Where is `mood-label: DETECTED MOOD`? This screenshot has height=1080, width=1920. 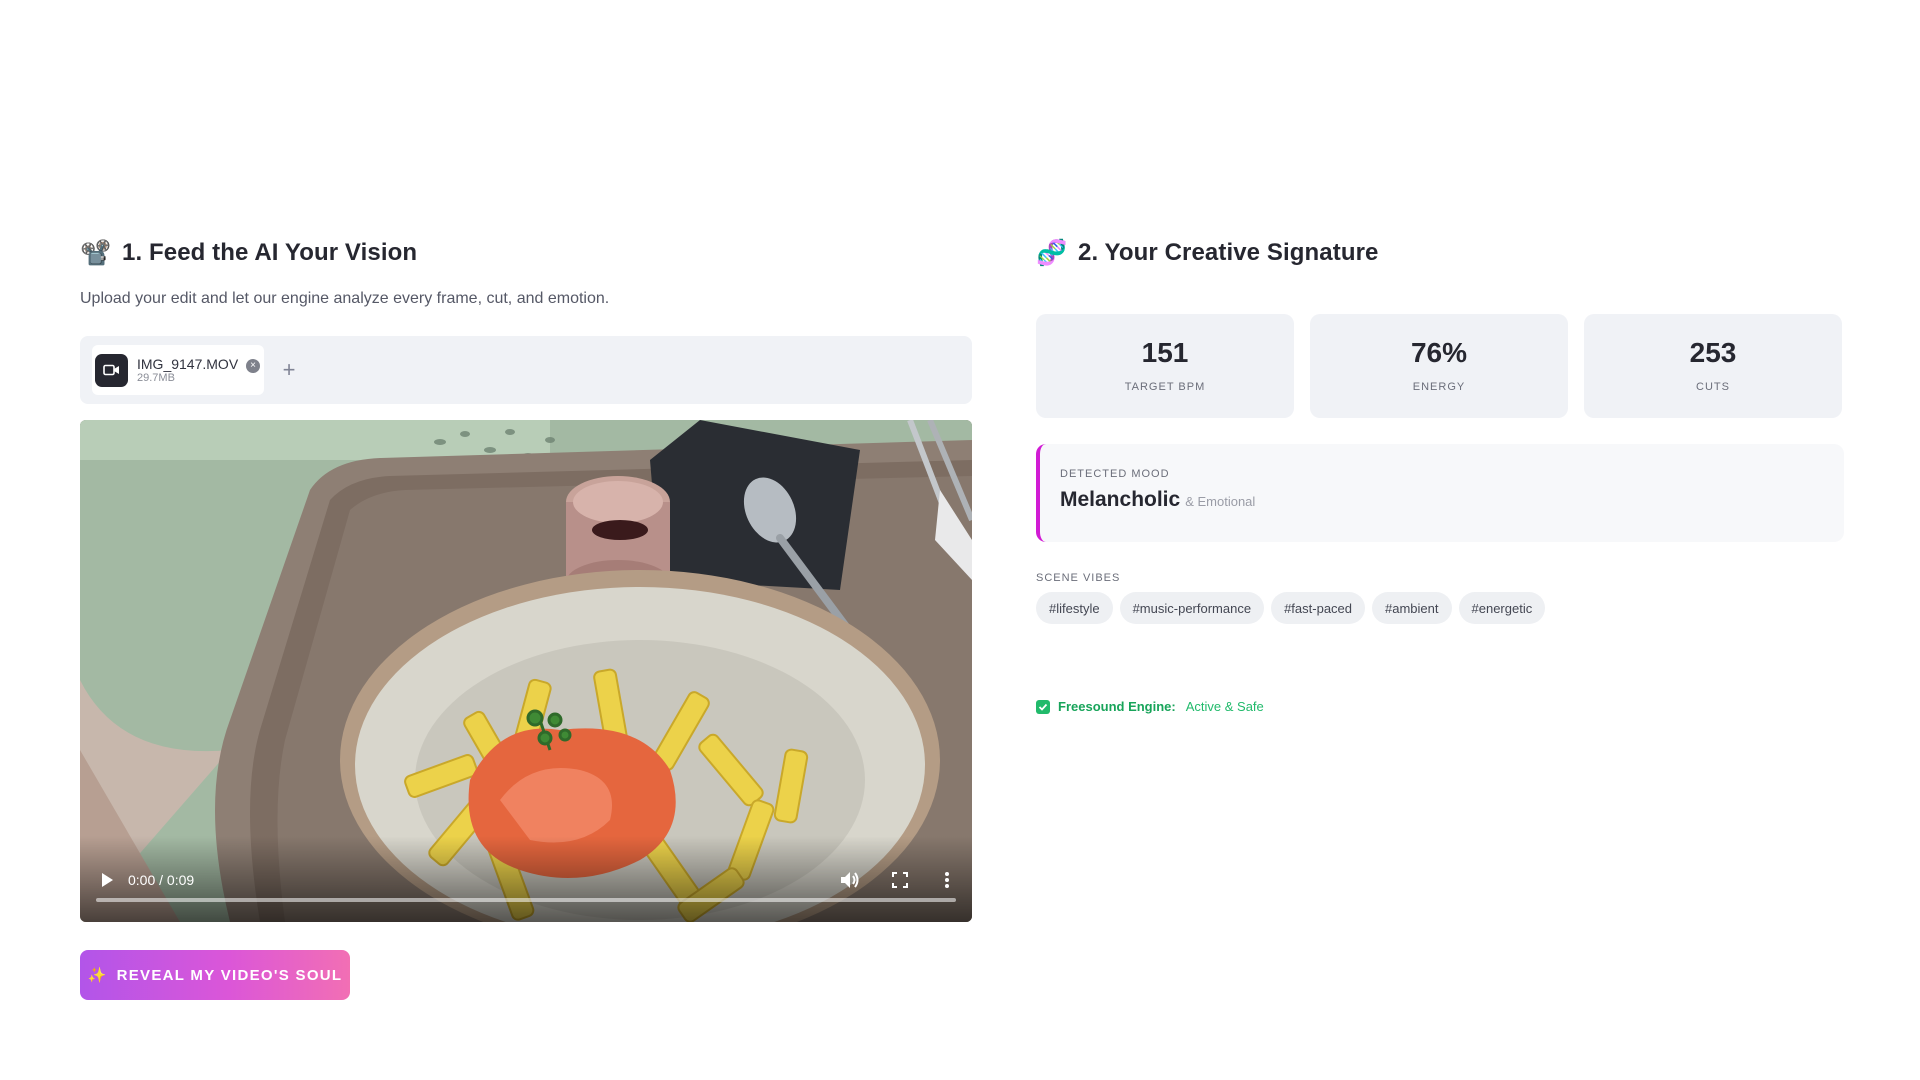 mood-label: DETECTED MOOD is located at coordinates (1115, 474).